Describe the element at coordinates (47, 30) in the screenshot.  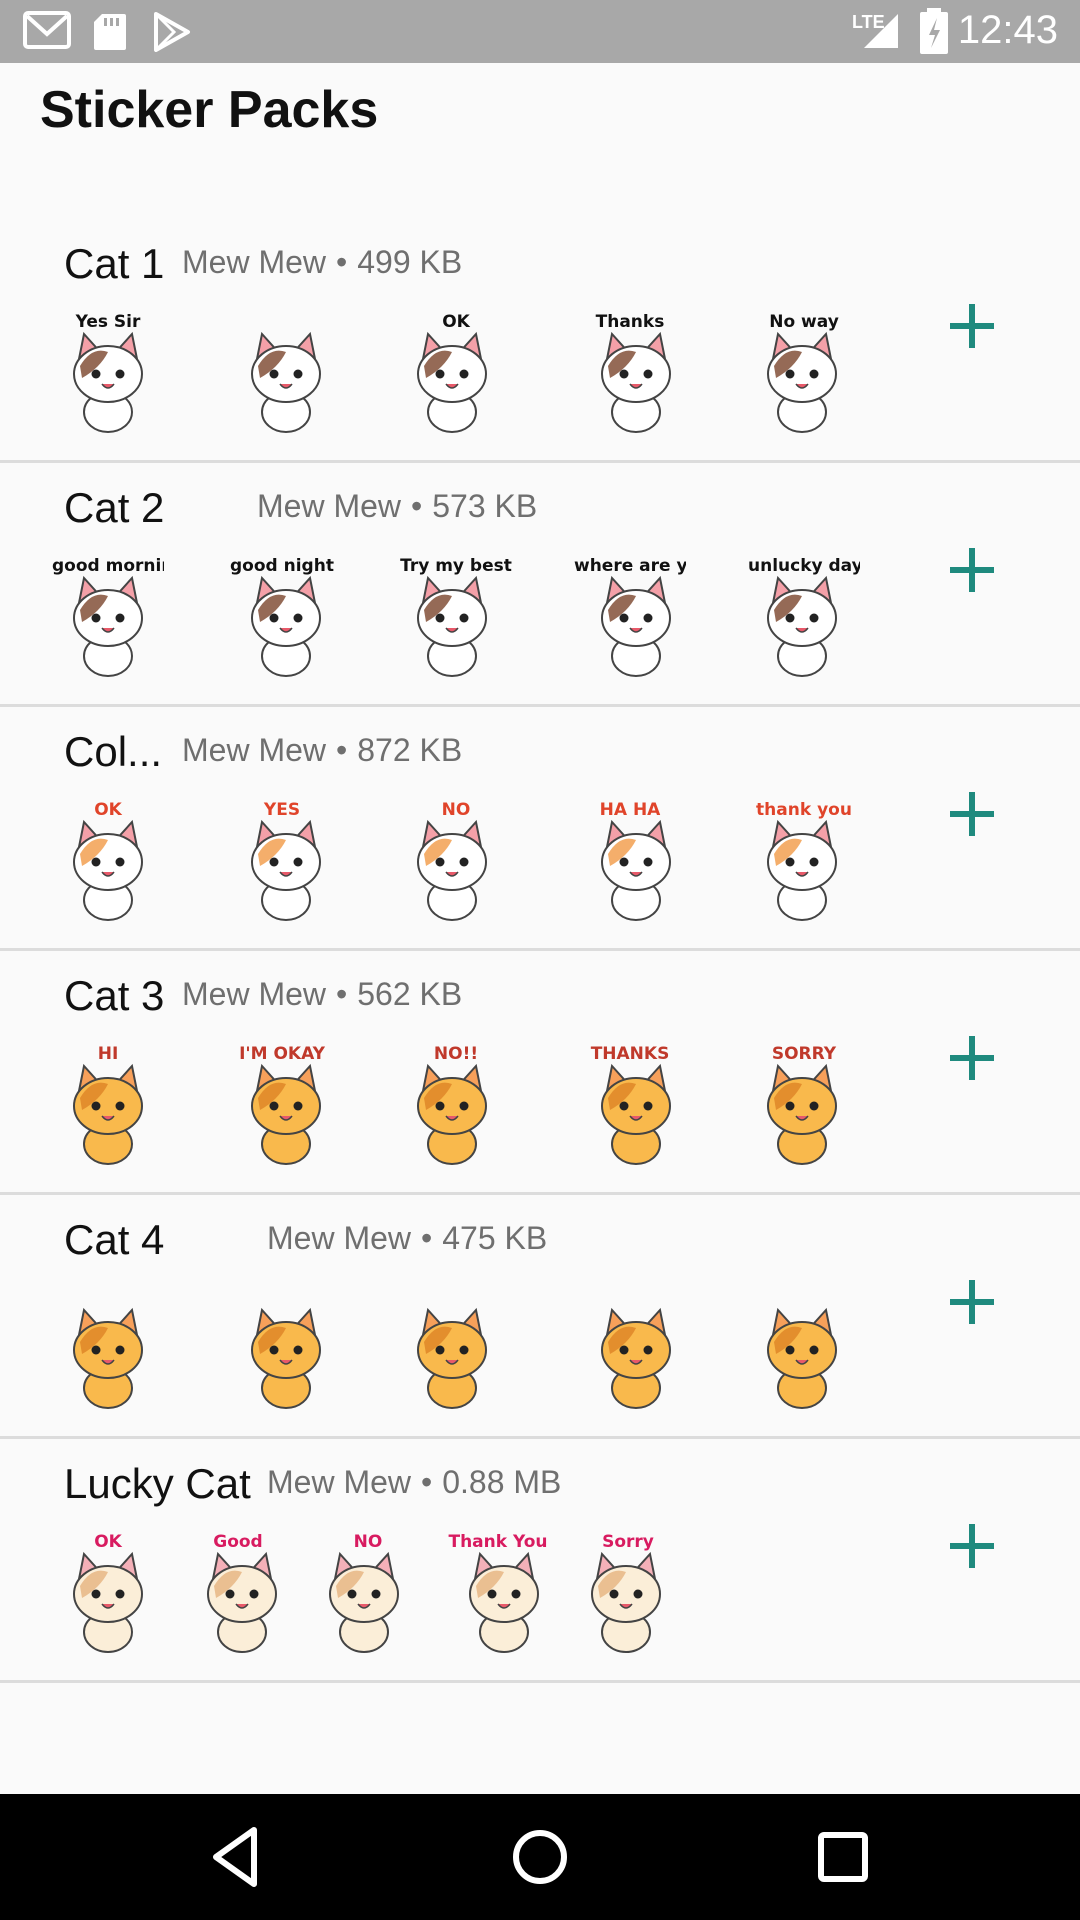
I see `gmail-icon` at that location.